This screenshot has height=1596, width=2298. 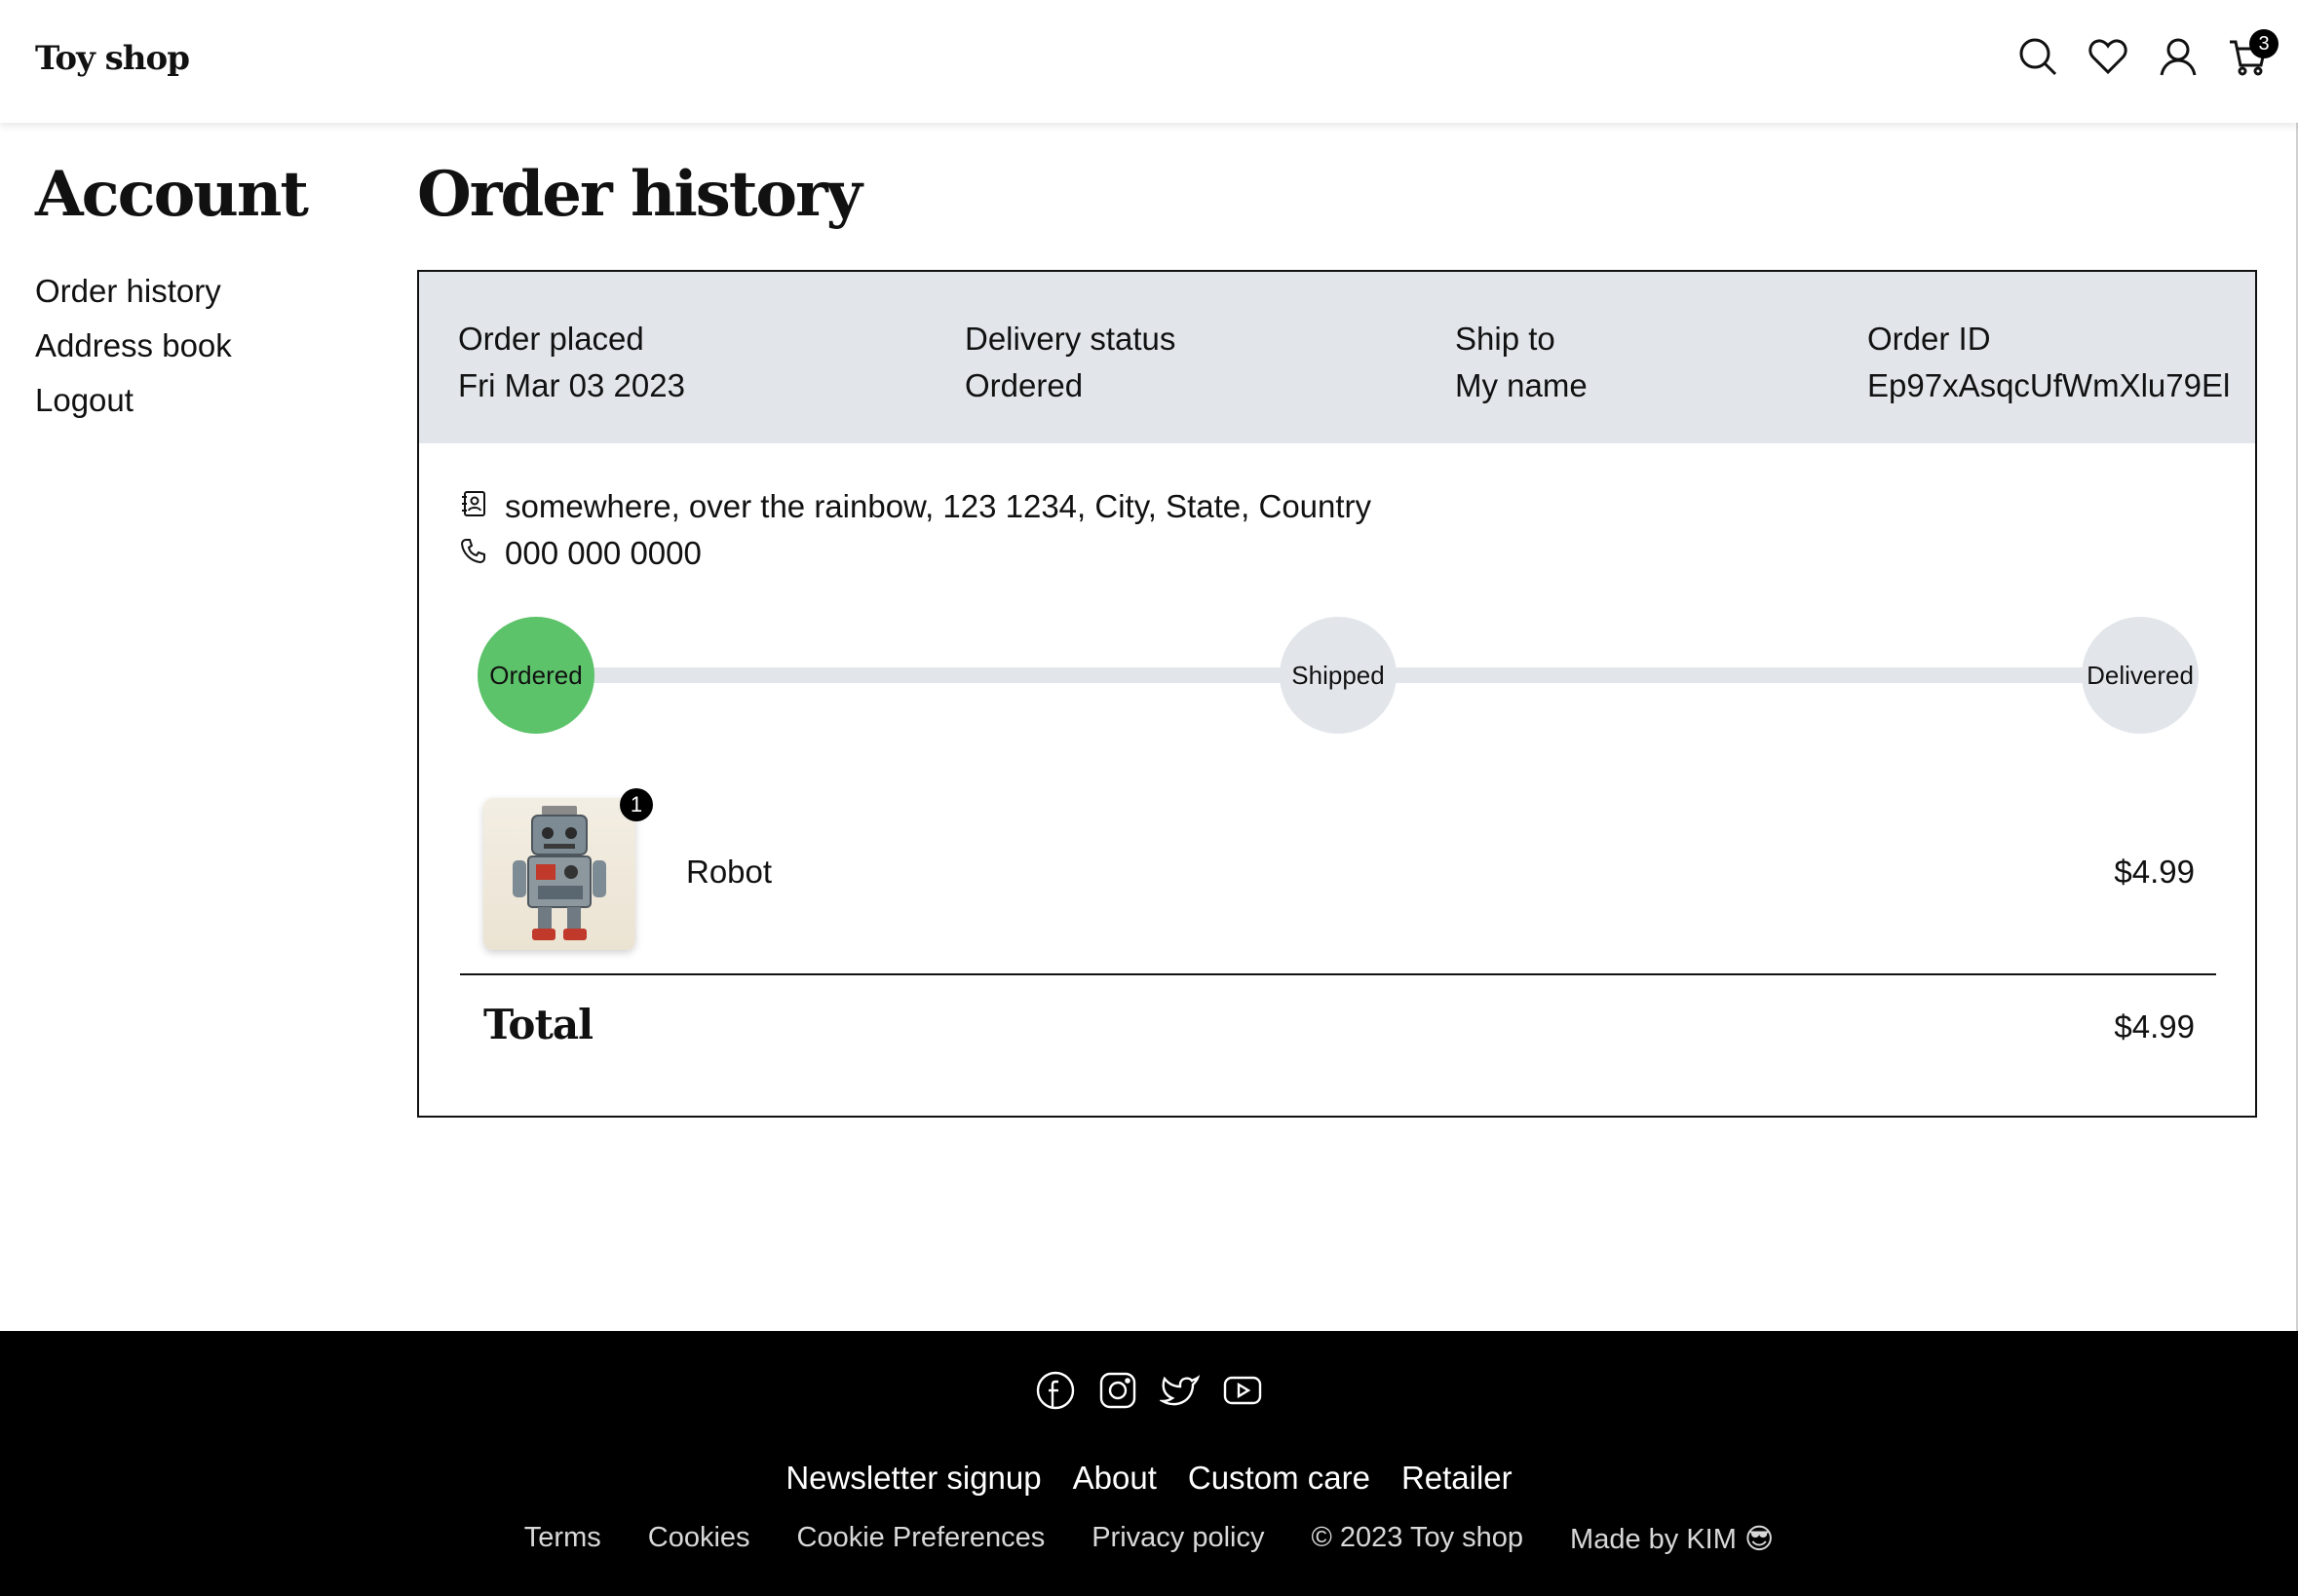 I want to click on account-heading: Account, so click(x=172, y=194).